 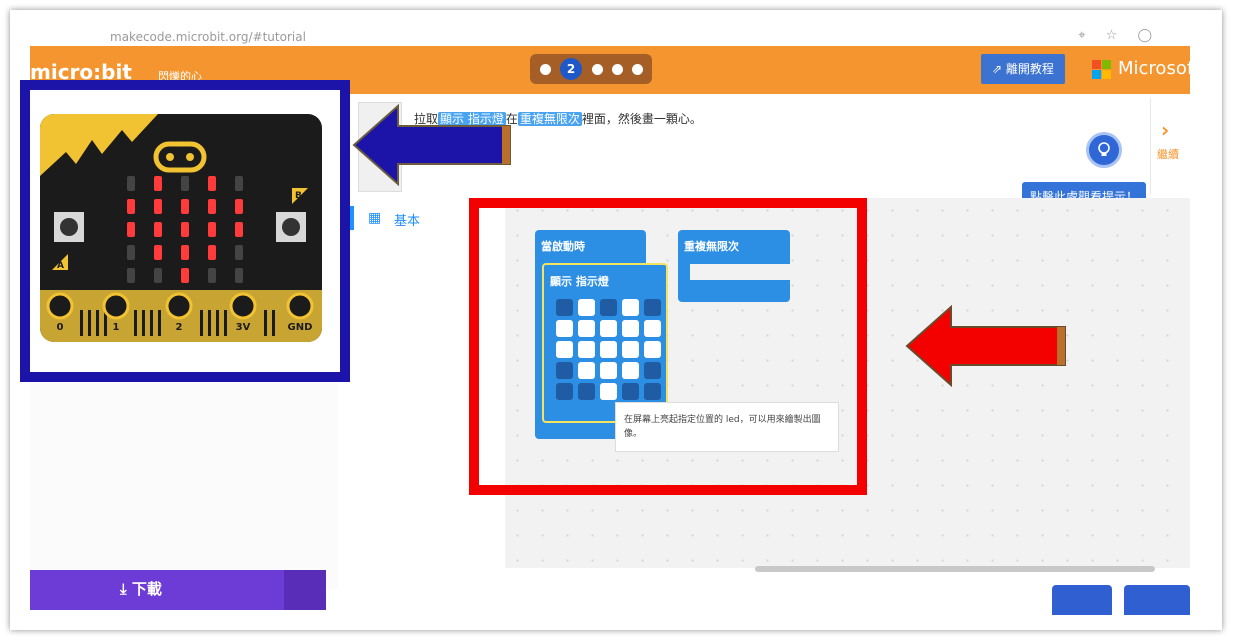 I want to click on exit-tutorial-button: ⇗ 離開教程, so click(x=1023, y=69).